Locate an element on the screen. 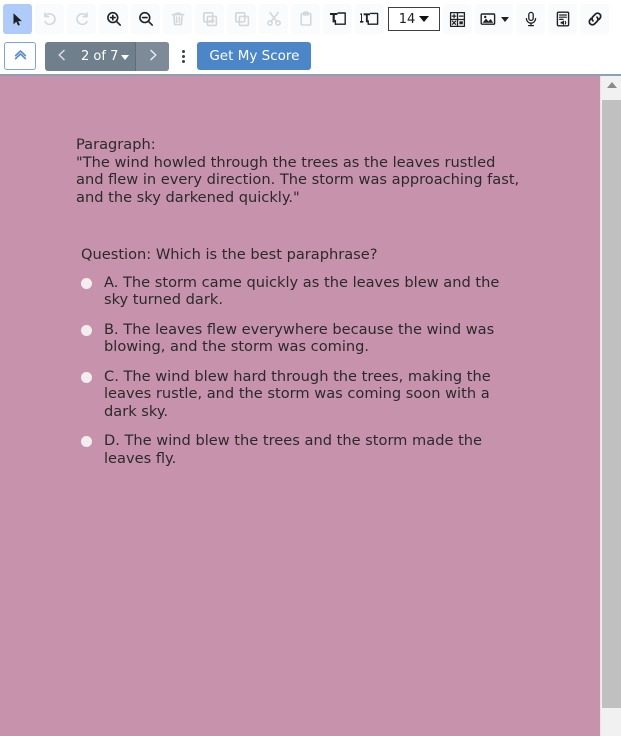  radio-button-a is located at coordinates (86, 283).